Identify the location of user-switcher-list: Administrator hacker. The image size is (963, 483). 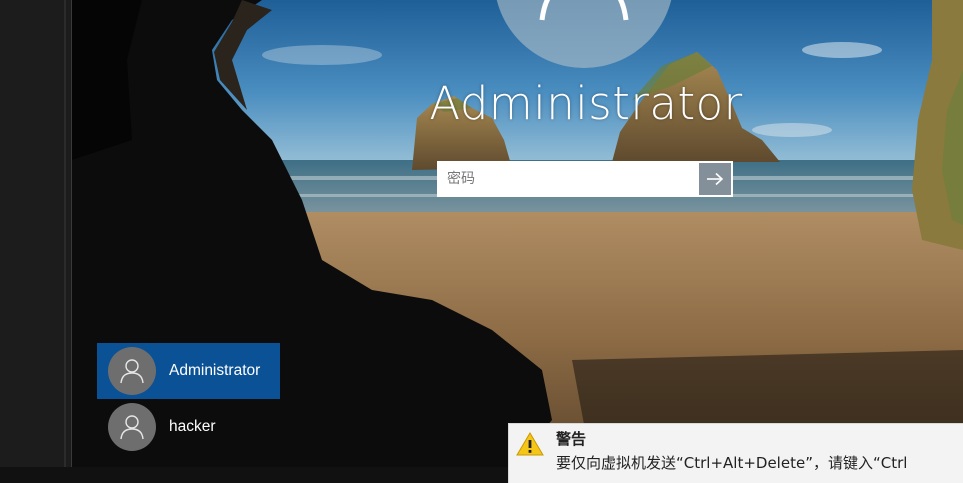
(188, 399).